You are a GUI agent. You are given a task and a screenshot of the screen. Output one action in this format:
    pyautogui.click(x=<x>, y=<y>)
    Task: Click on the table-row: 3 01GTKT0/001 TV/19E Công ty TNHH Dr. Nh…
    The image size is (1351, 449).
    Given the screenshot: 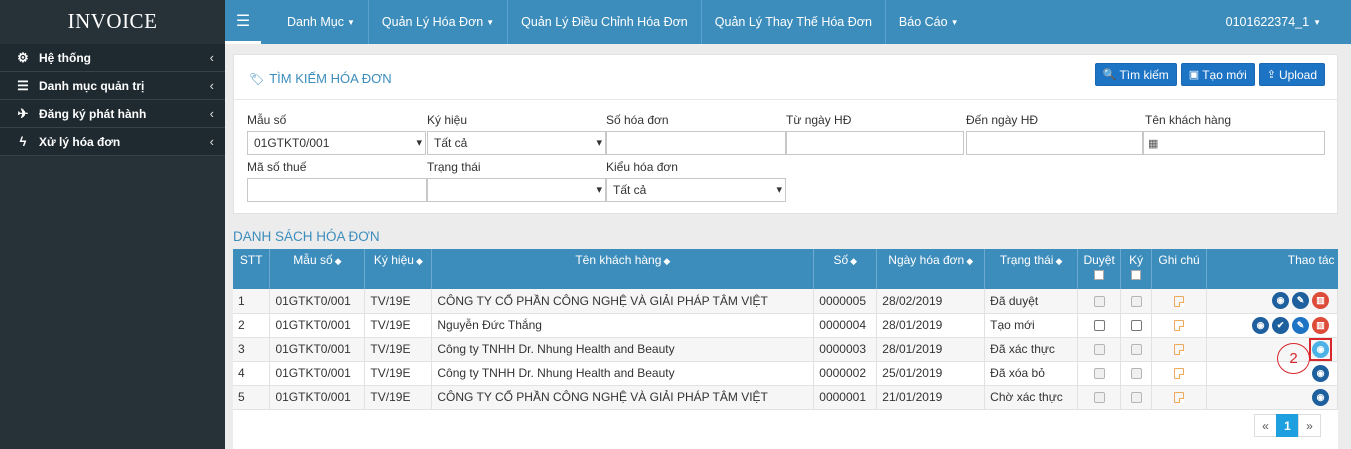 What is the action you would take?
    pyautogui.click(x=785, y=349)
    